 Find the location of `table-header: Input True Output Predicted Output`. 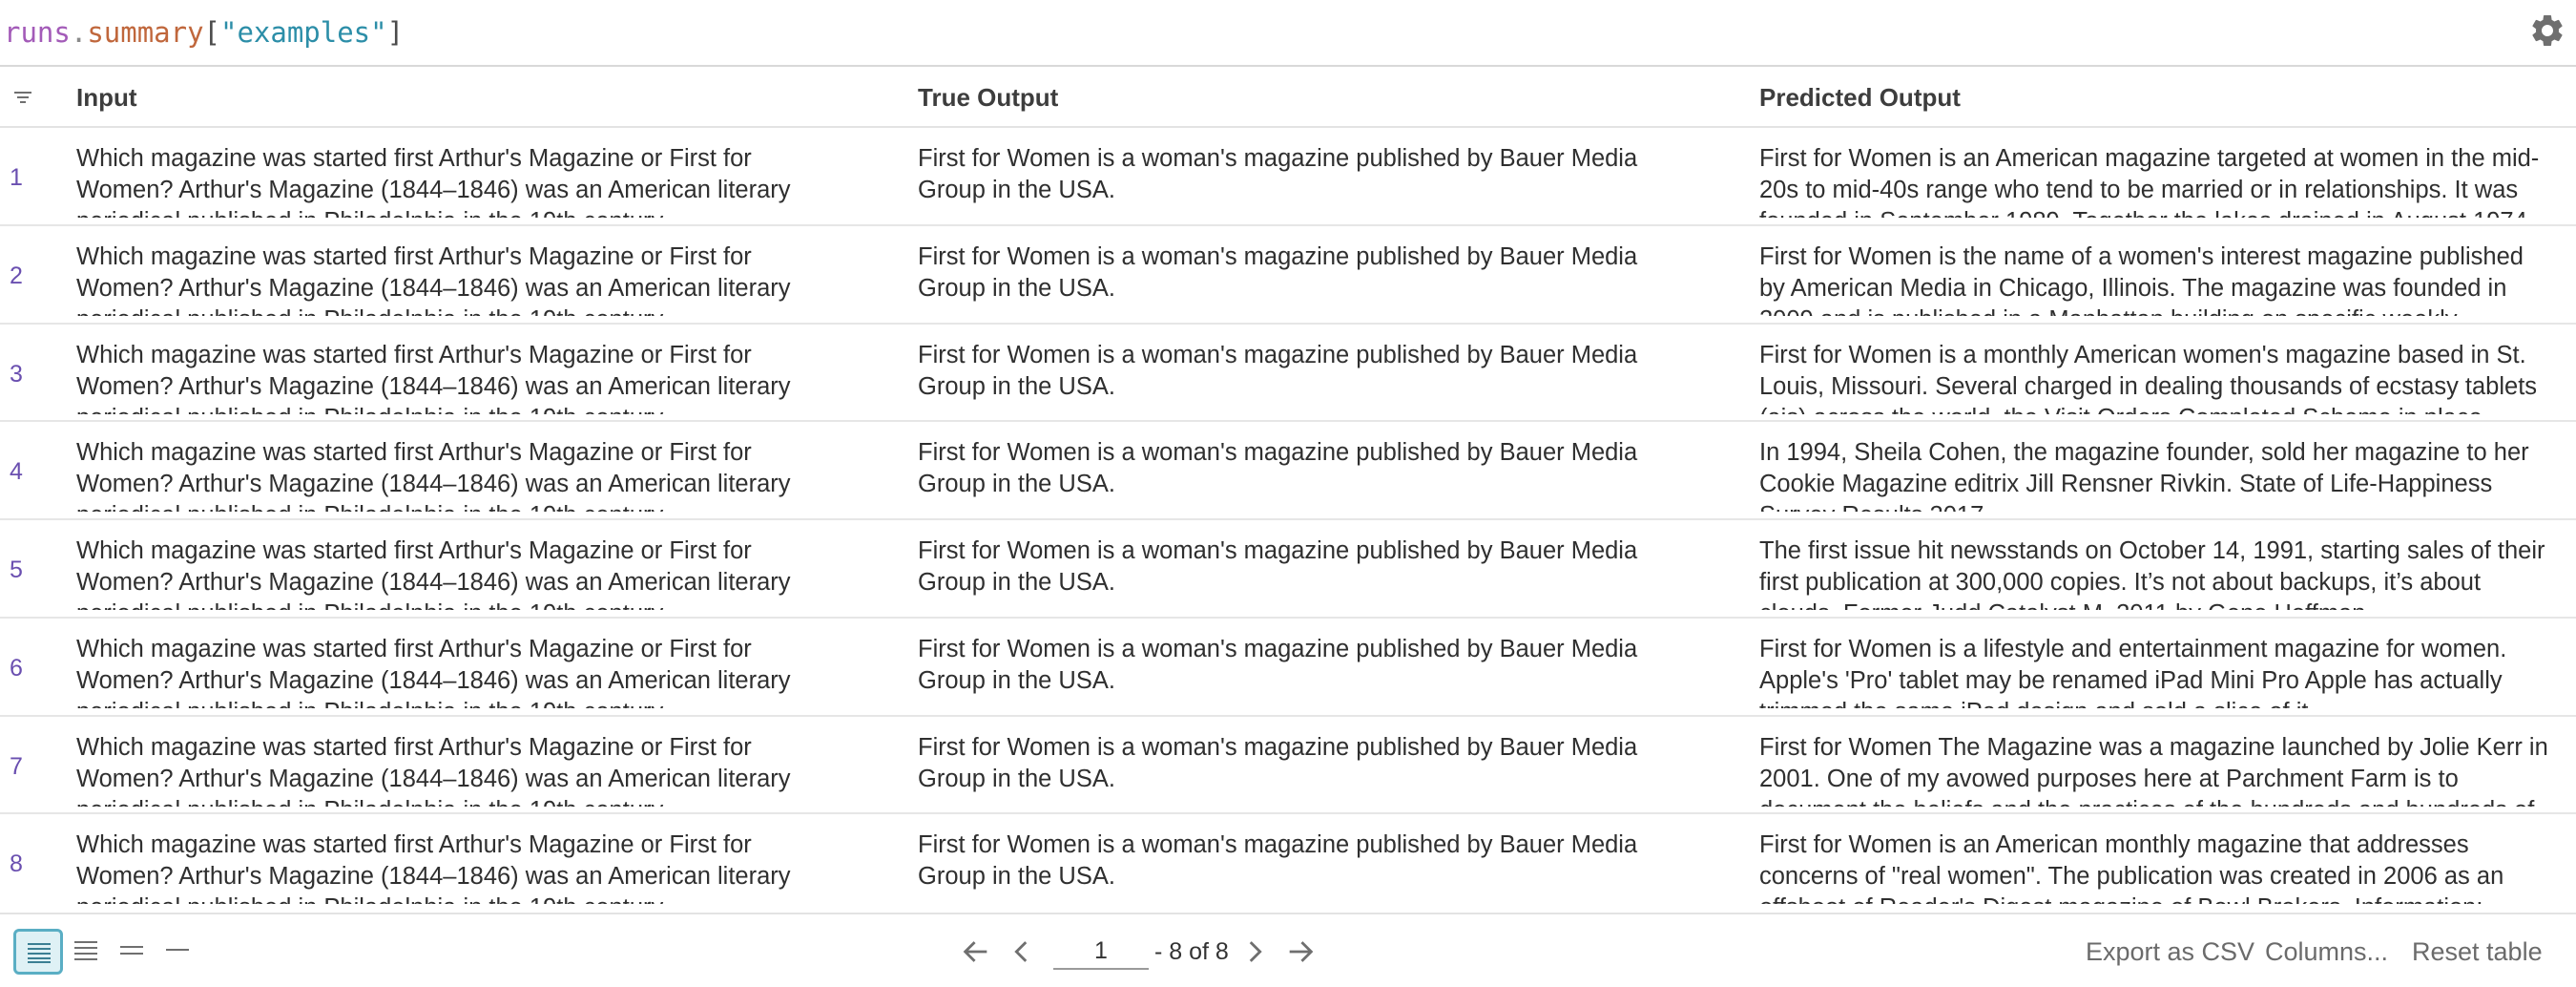

table-header: Input True Output Predicted Output is located at coordinates (1288, 98).